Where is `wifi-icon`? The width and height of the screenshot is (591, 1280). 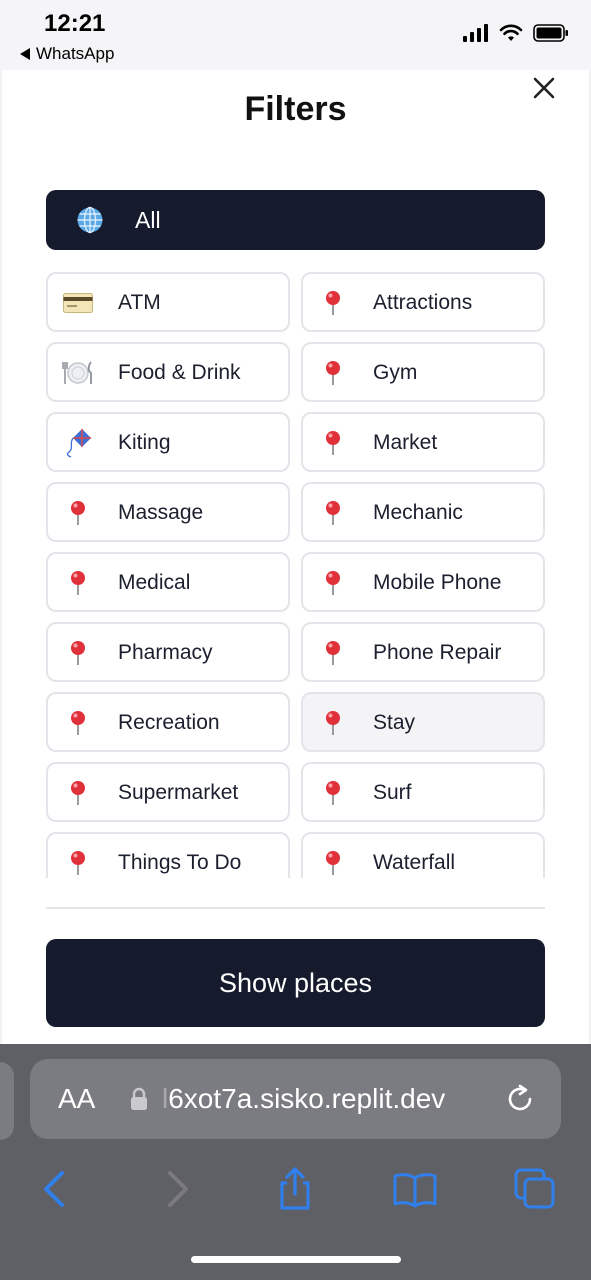
wifi-icon is located at coordinates (511, 32).